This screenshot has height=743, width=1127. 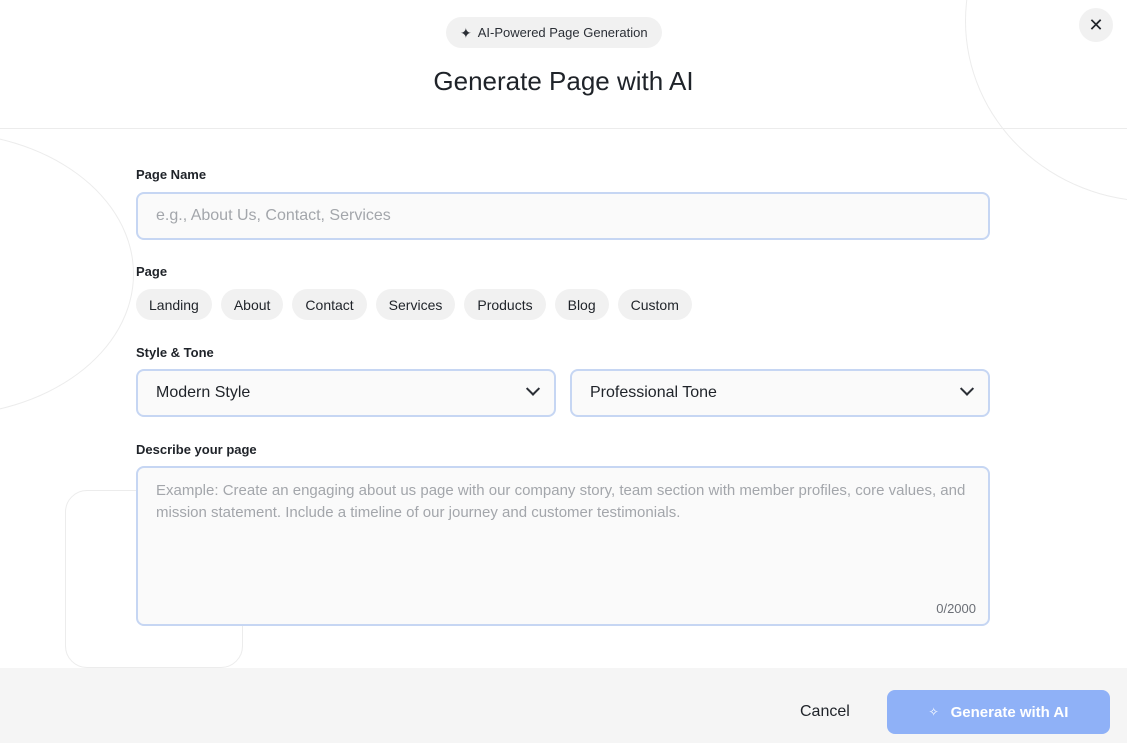 I want to click on chip-about: About, so click(x=252, y=304).